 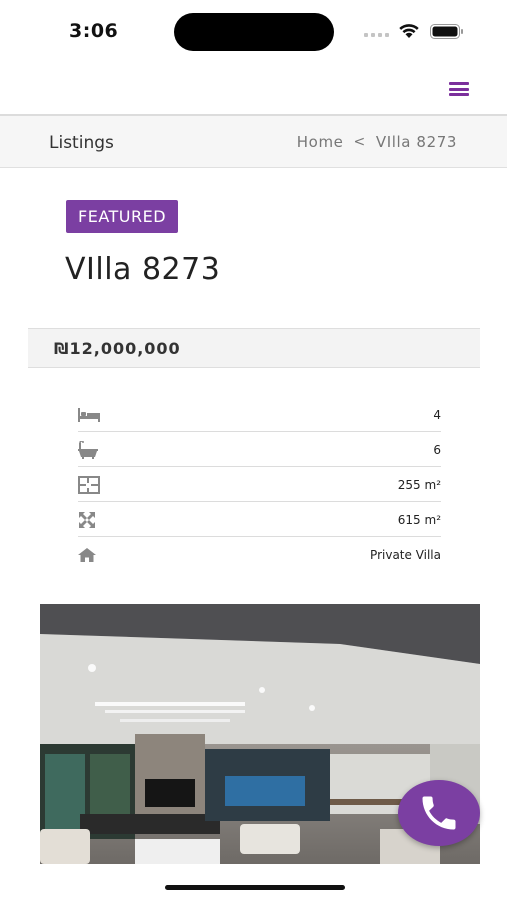 I want to click on phone-icon, so click(x=439, y=813).